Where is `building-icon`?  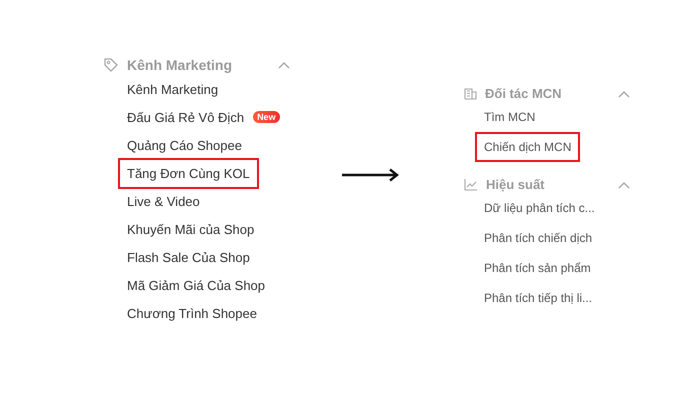
building-icon is located at coordinates (470, 93).